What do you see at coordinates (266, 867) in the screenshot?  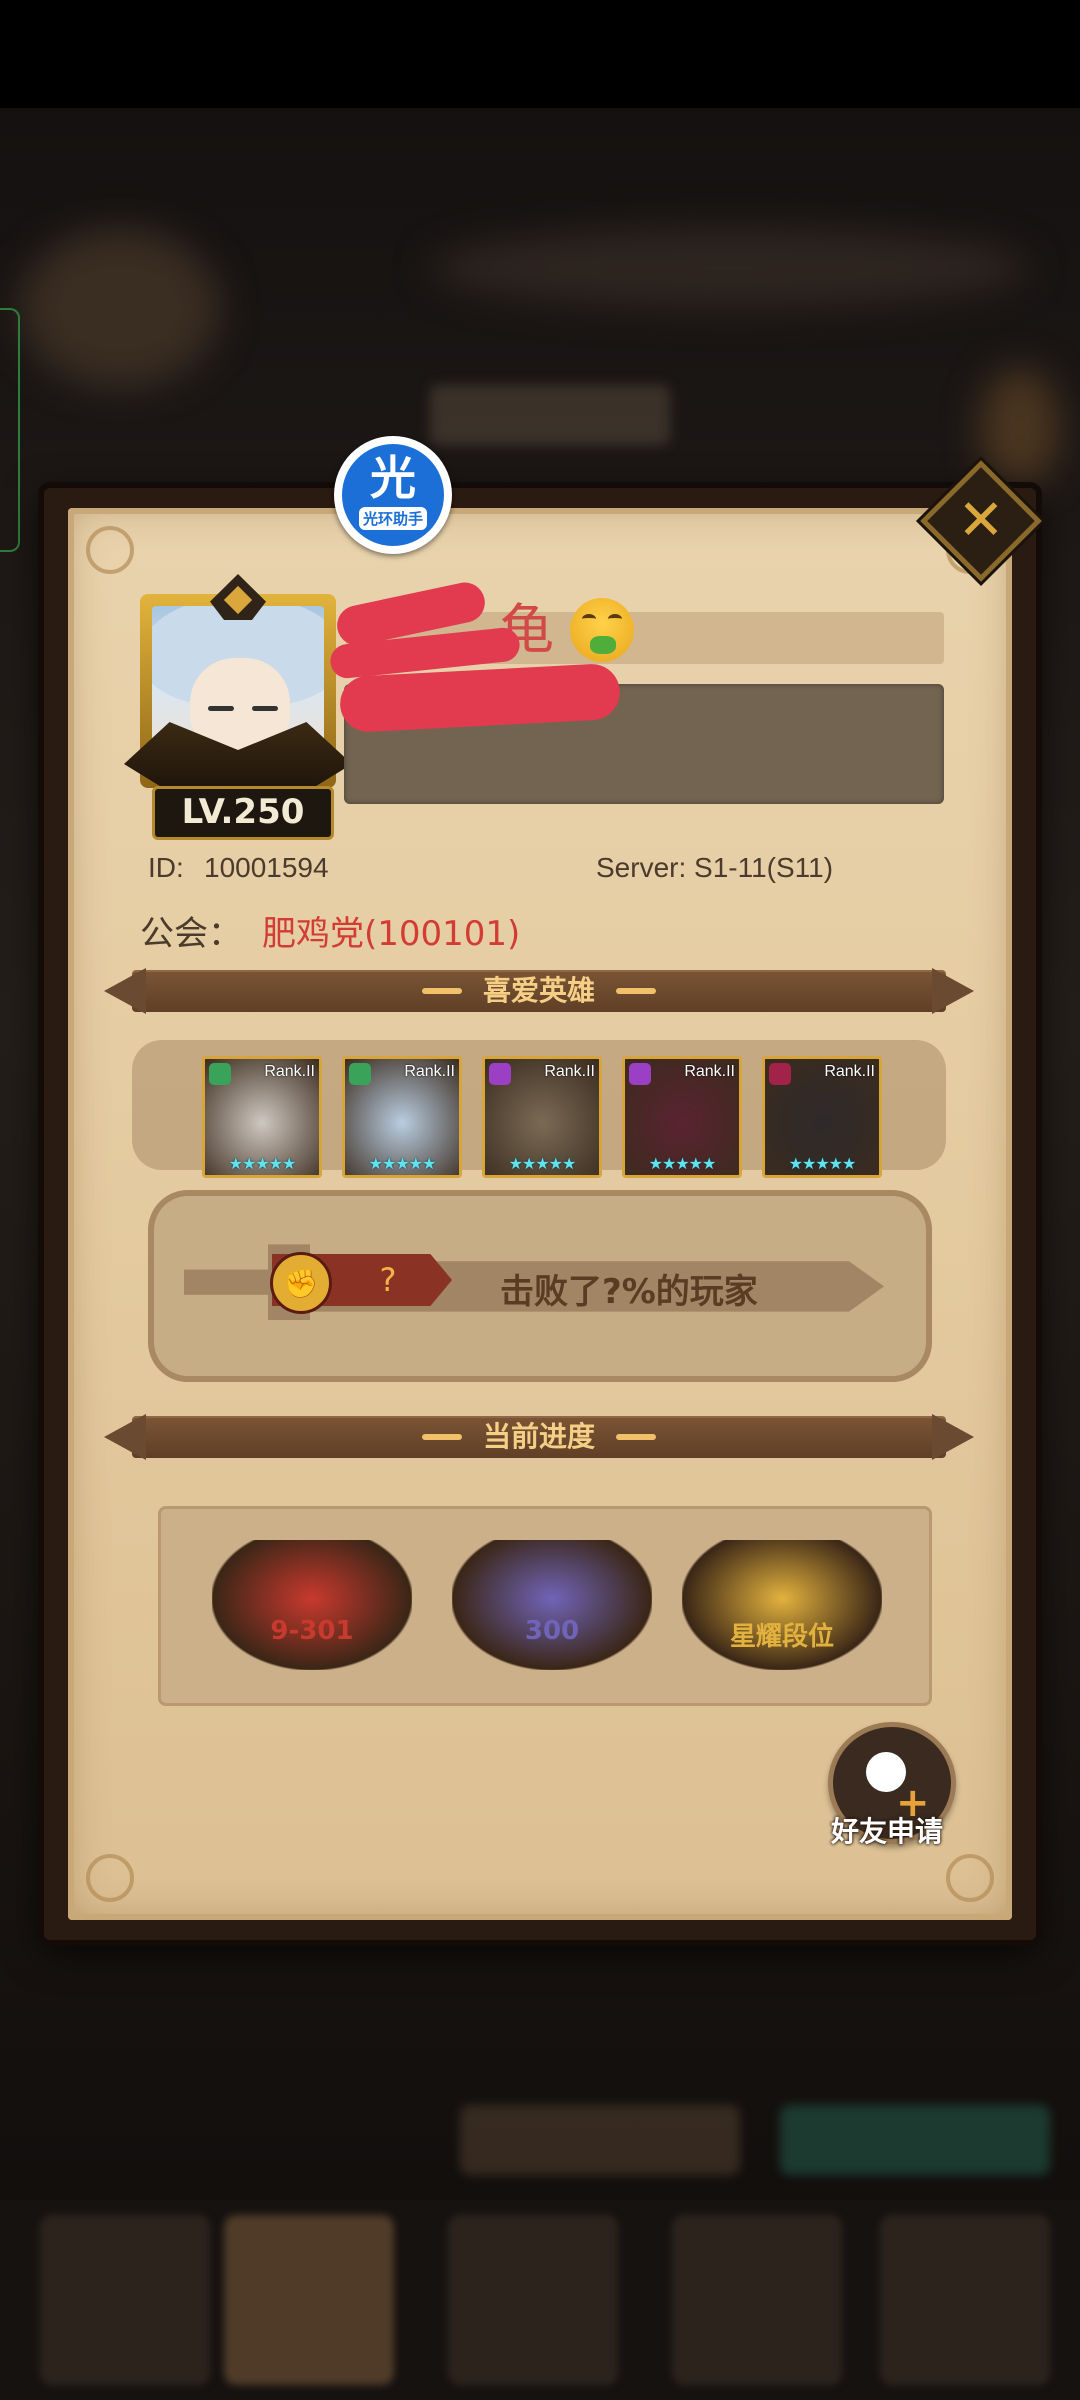 I see `id-value: 10001594` at bounding box center [266, 867].